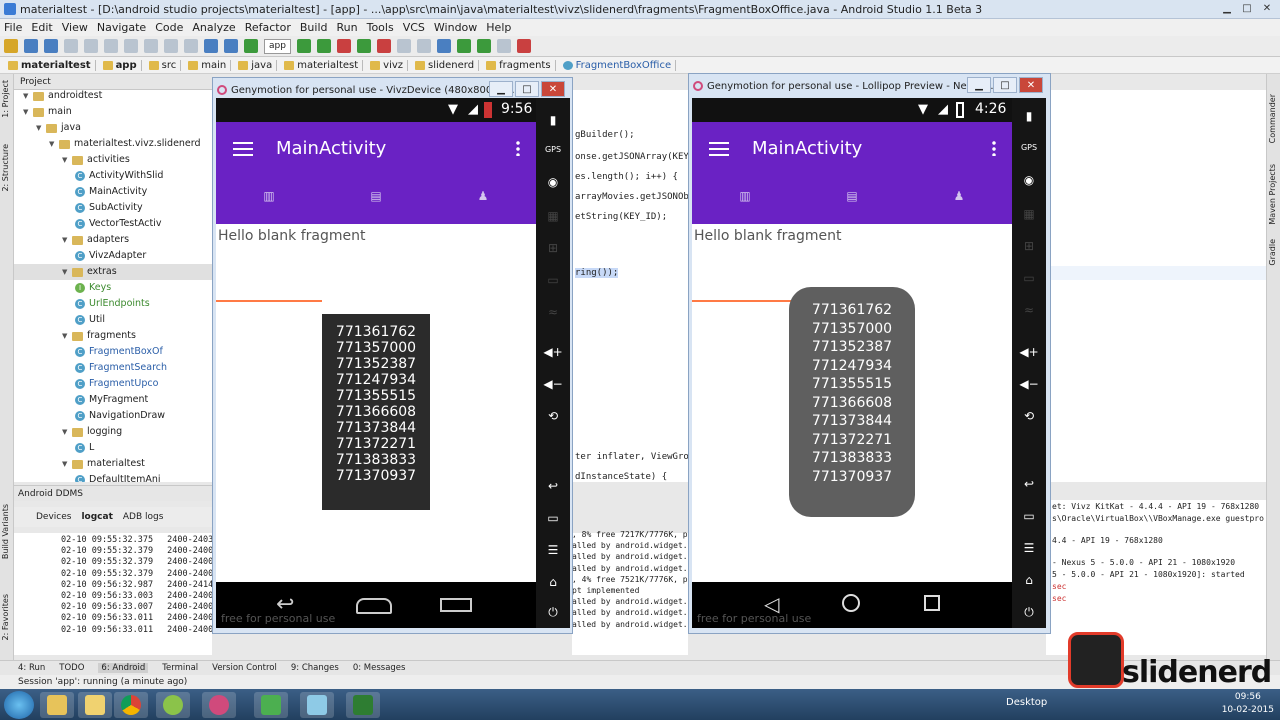  I want to click on project-tool-tab: 1: Project, so click(7, 99).